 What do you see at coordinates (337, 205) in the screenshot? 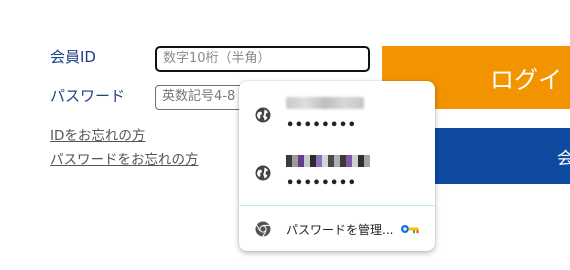
I see `popup-divider` at bounding box center [337, 205].